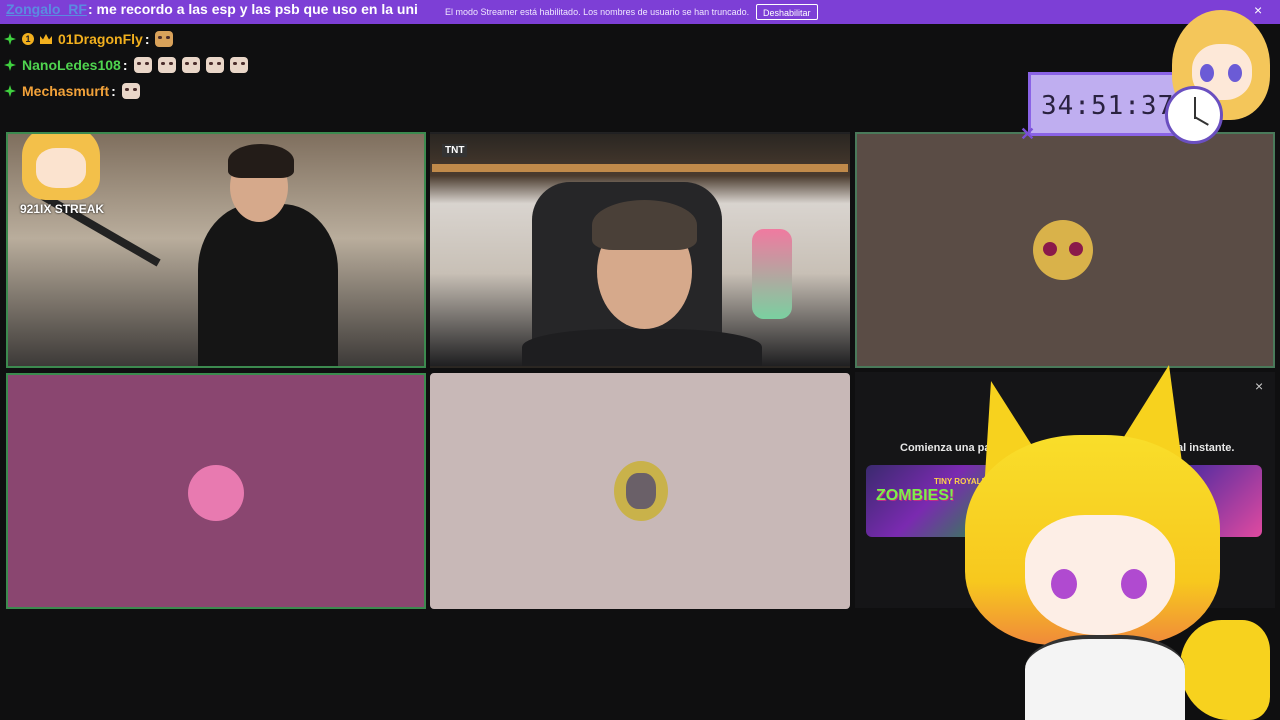 The width and height of the screenshot is (1280, 720). I want to click on chat-name: Mechasmurft, so click(65, 91).